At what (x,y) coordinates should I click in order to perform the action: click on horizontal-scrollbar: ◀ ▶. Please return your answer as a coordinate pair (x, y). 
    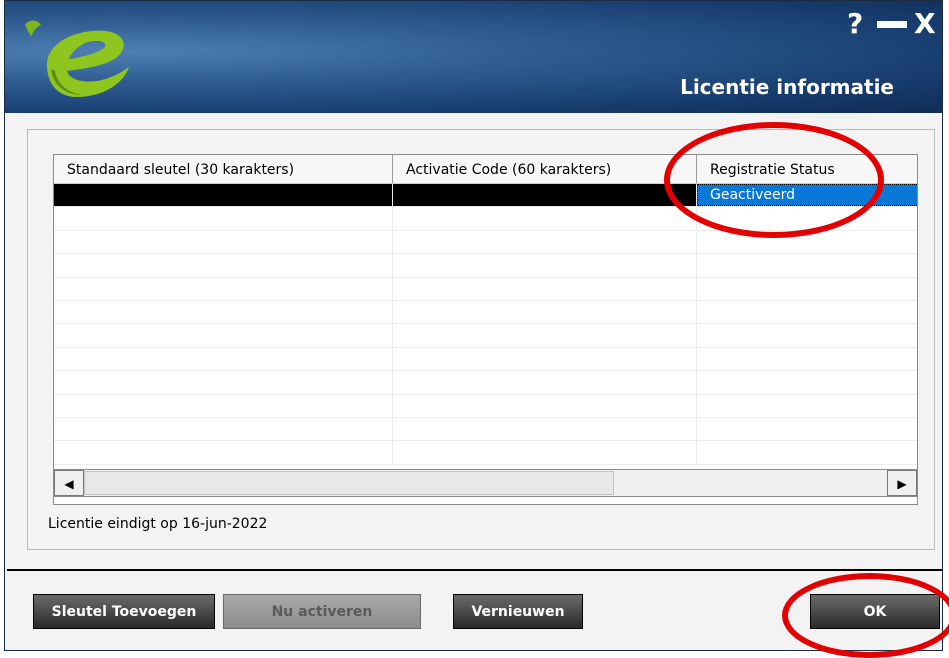
    Looking at the image, I should click on (485, 483).